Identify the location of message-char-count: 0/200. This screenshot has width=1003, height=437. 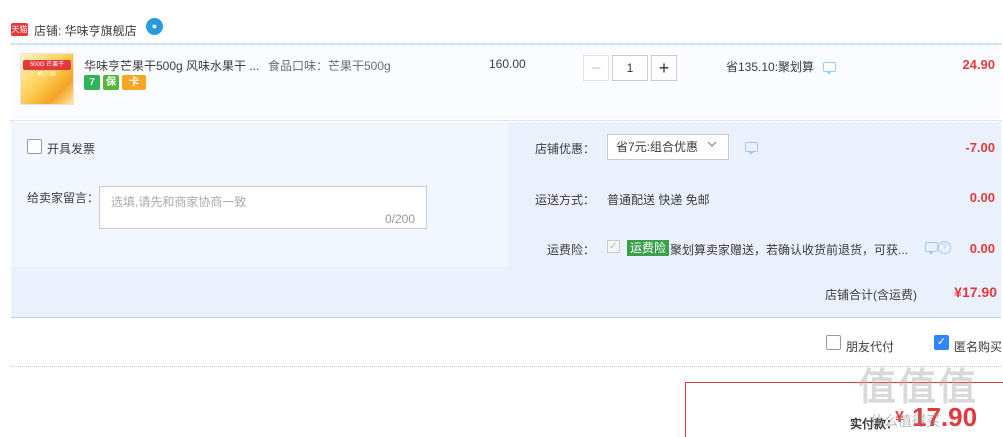
(400, 219).